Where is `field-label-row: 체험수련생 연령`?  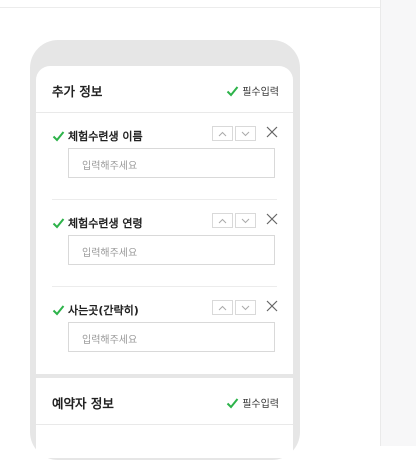 field-label-row: 체험수련생 연령 is located at coordinates (97, 223).